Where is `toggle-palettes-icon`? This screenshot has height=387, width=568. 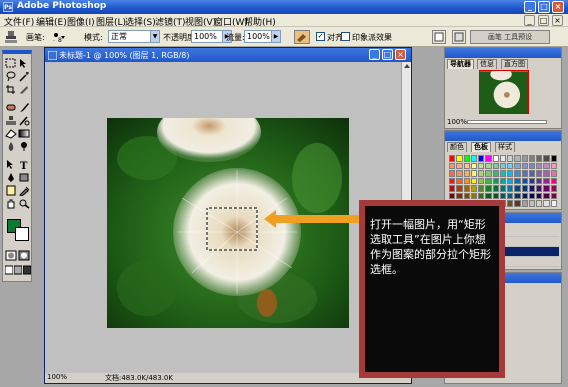
toggle-palettes-icon is located at coordinates (459, 37).